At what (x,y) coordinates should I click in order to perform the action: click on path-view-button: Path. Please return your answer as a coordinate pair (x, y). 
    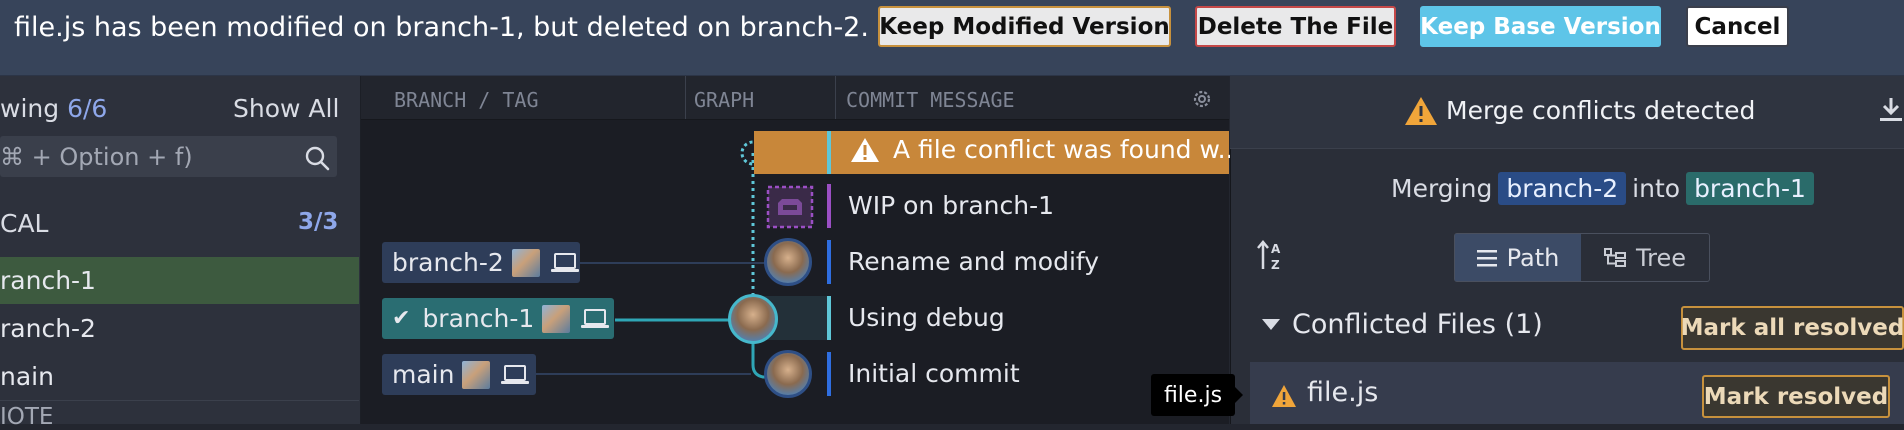
    Looking at the image, I should click on (1518, 257).